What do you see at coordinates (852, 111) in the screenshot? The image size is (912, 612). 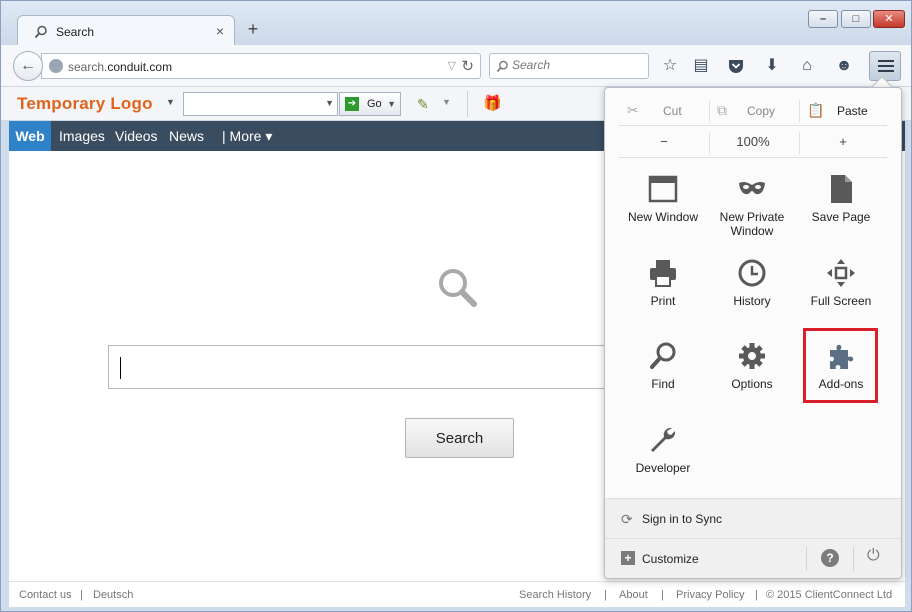 I see `paste-button: Paste` at bounding box center [852, 111].